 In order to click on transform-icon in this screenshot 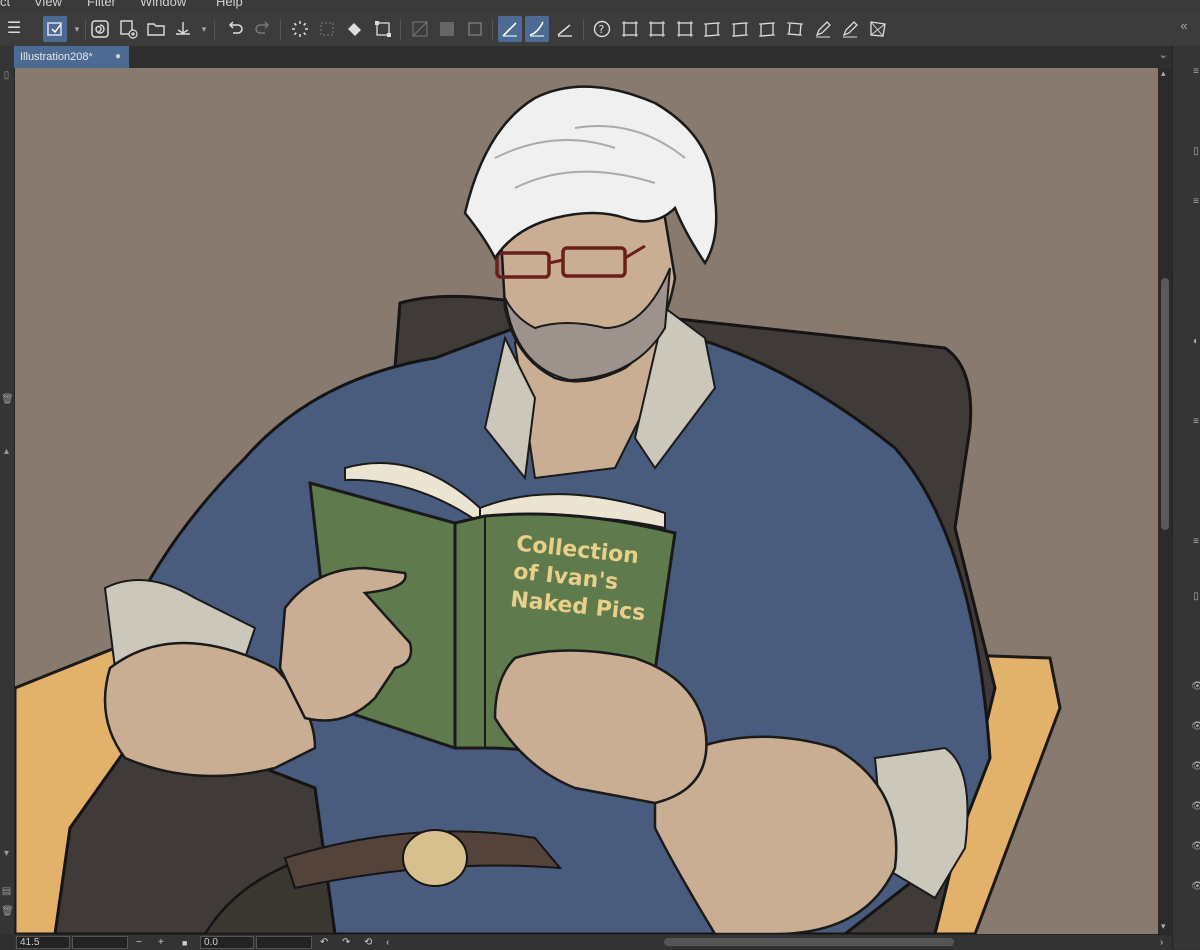, I will do `click(383, 29)`.